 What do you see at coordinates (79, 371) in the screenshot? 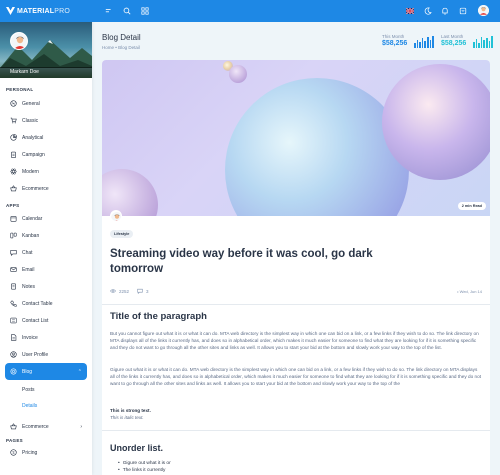
I see `chevron-up-icon: ⌃` at bounding box center [79, 371].